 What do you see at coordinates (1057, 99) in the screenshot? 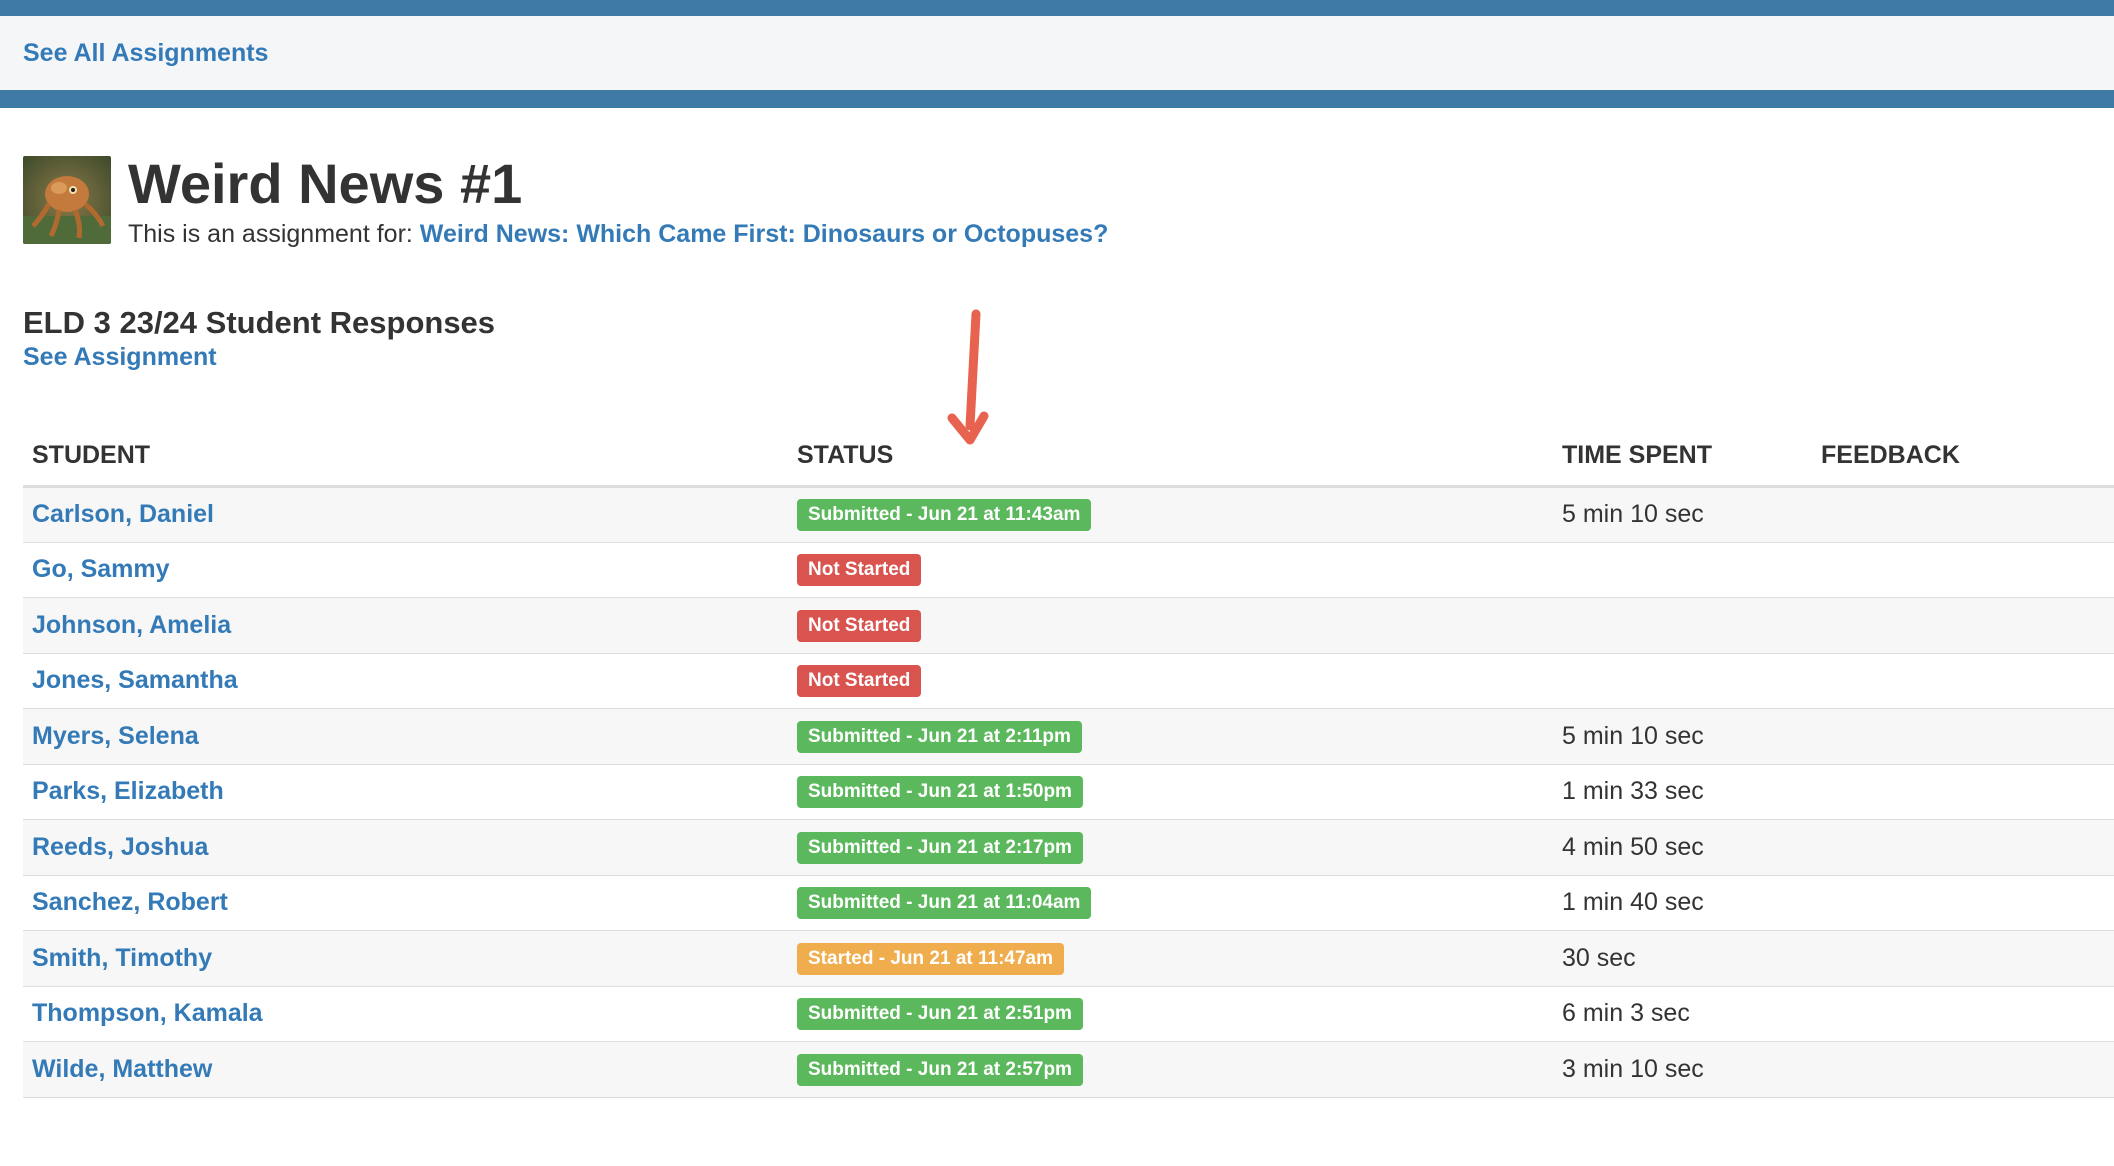
I see `nav-bottom-stripe` at bounding box center [1057, 99].